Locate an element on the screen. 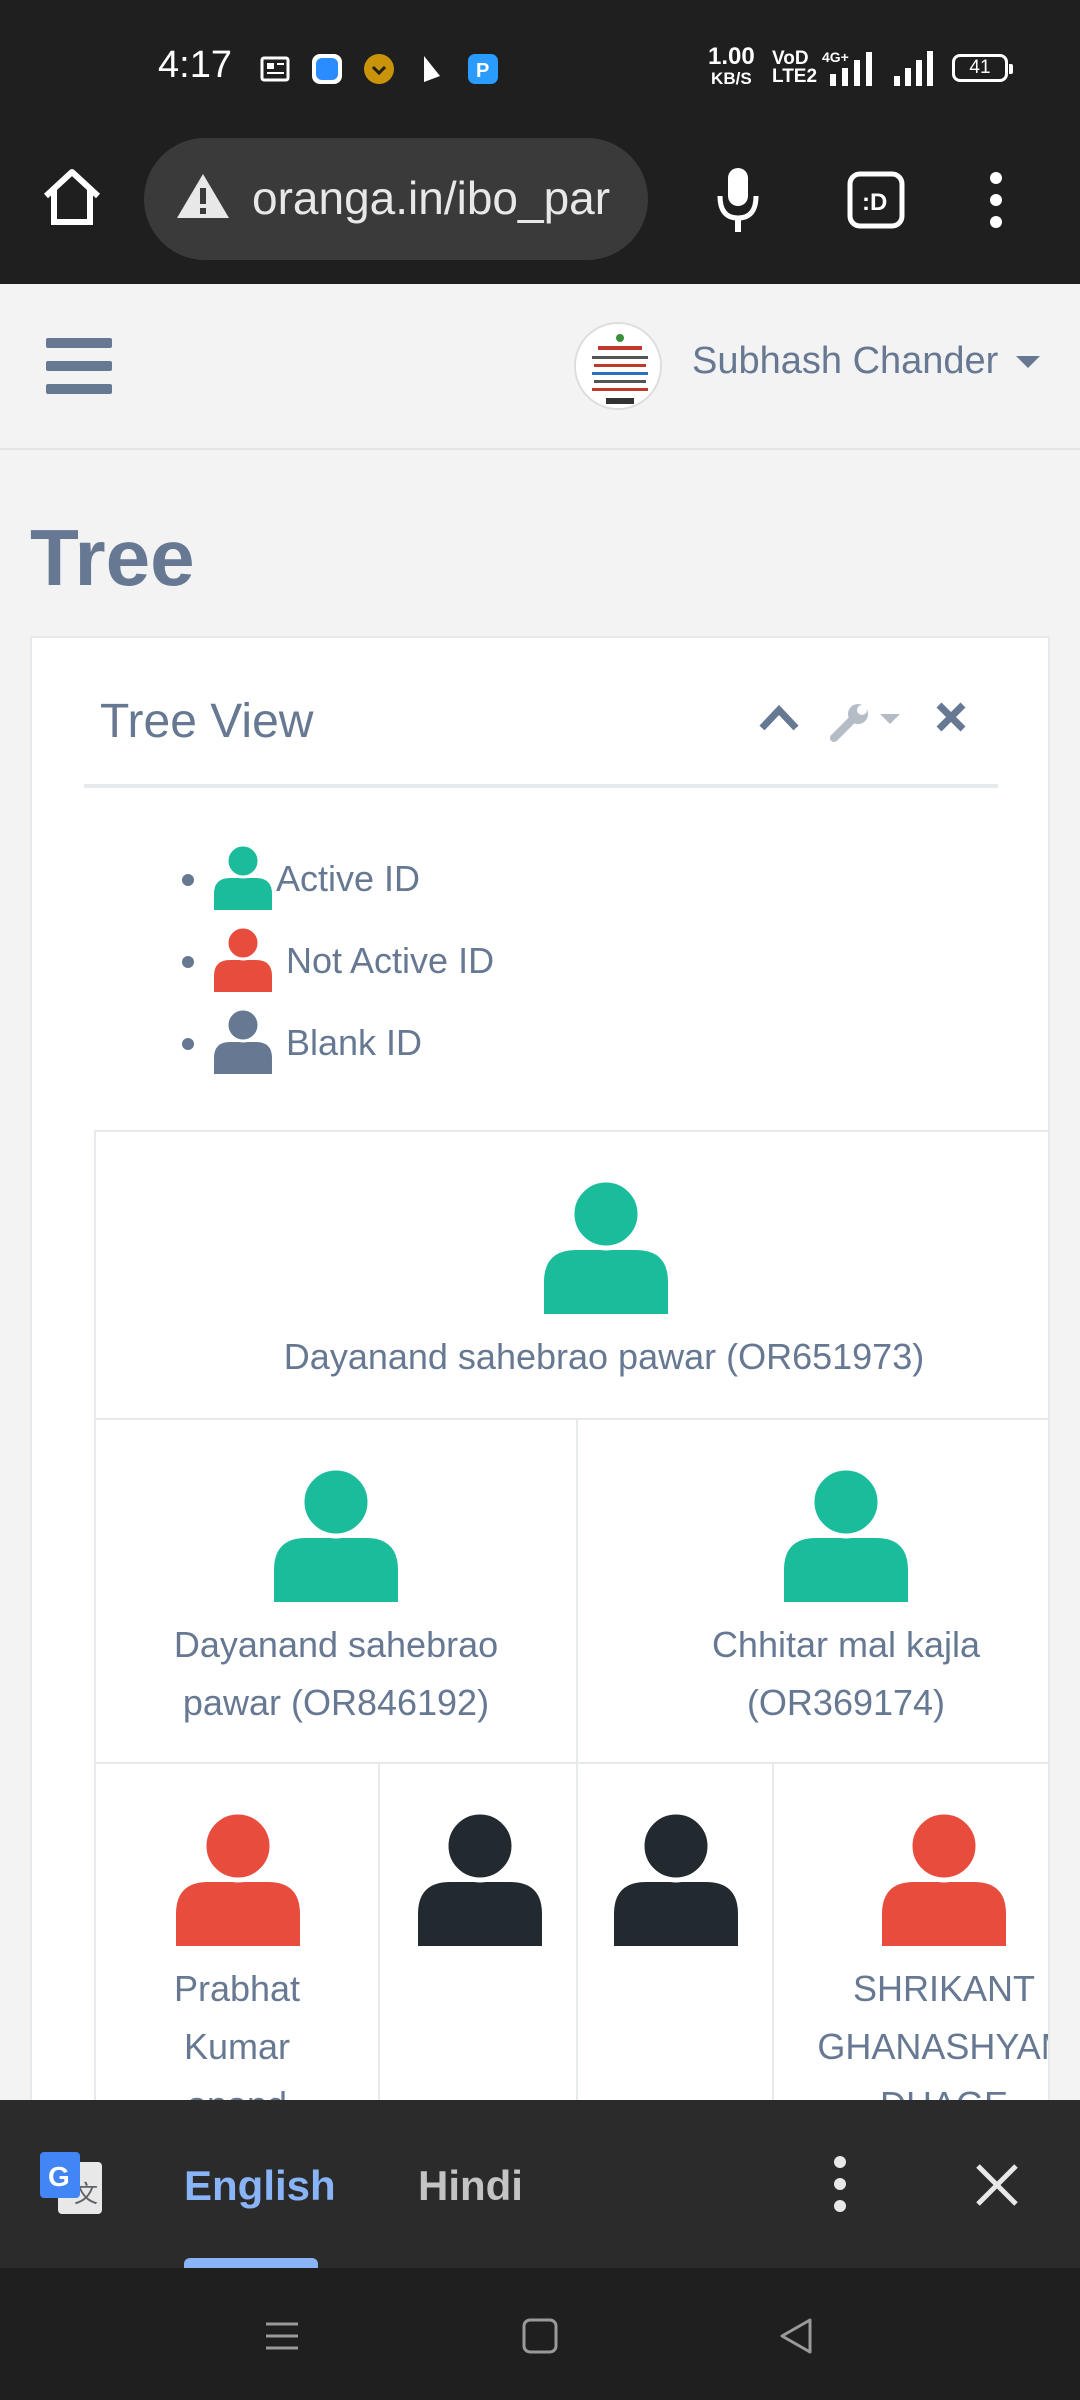 This screenshot has width=1080, height=2400. selected-tab-indicator is located at coordinates (251, 2263).